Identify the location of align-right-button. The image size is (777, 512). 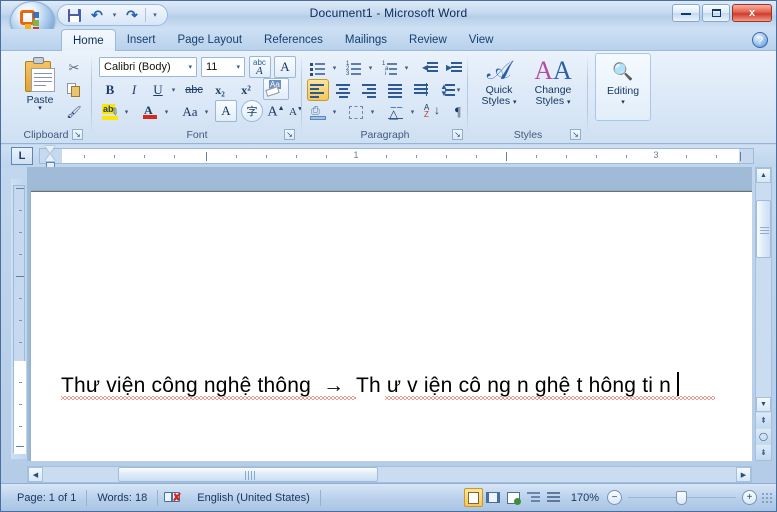
(370, 90).